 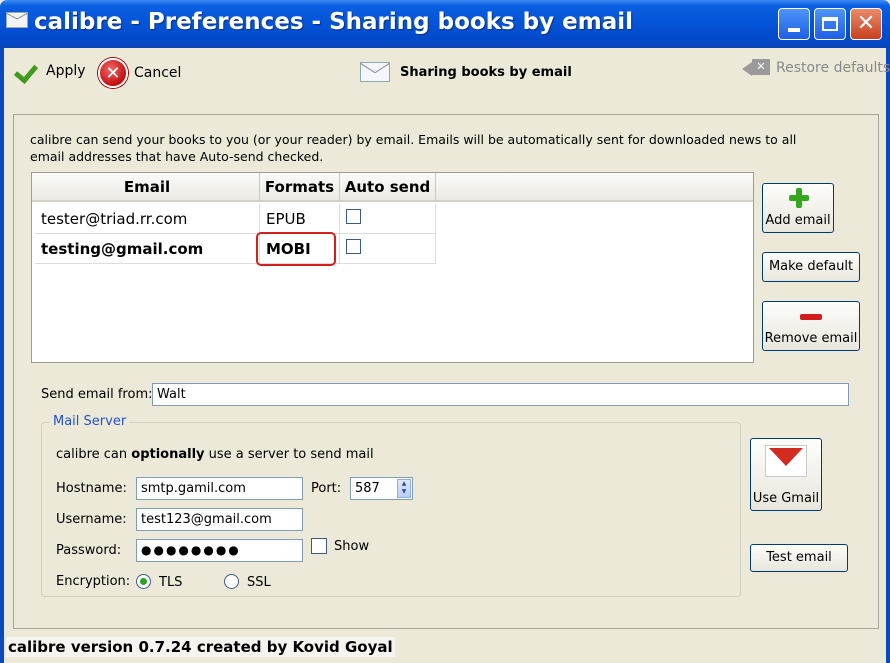 What do you see at coordinates (2, 355) in the screenshot?
I see `window-frame-left` at bounding box center [2, 355].